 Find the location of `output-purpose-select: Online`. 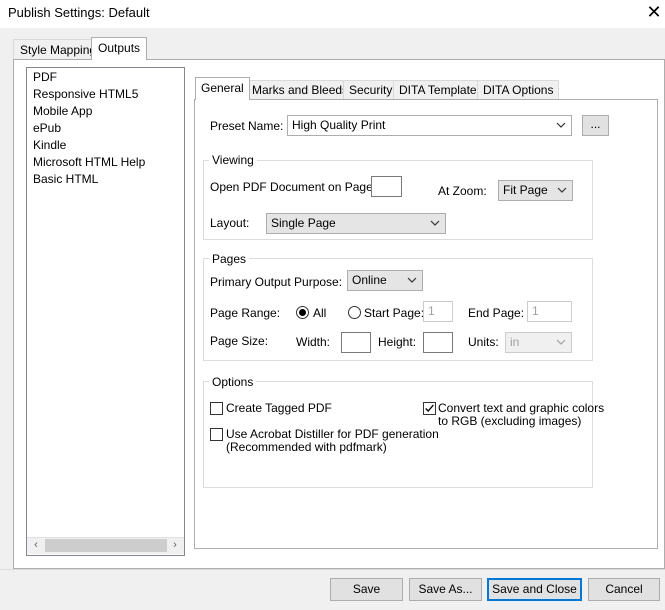

output-purpose-select: Online is located at coordinates (385, 280).